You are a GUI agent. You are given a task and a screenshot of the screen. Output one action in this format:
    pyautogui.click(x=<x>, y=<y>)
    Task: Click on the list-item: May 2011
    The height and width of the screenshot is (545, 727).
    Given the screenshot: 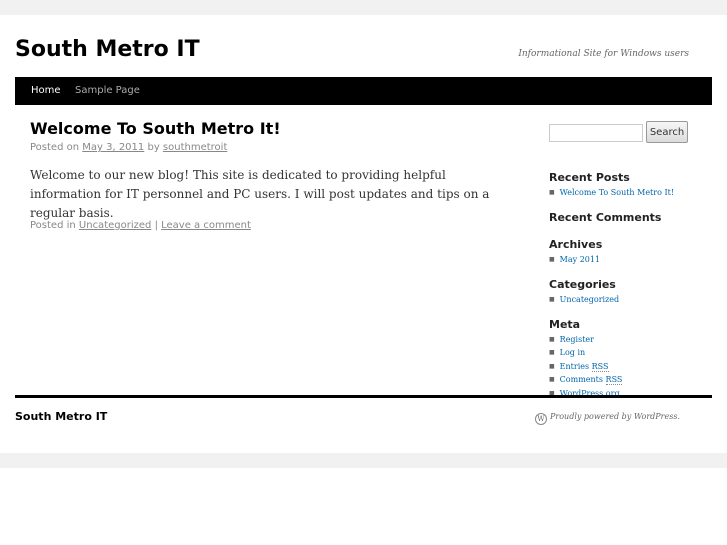 What is the action you would take?
    pyautogui.click(x=574, y=259)
    